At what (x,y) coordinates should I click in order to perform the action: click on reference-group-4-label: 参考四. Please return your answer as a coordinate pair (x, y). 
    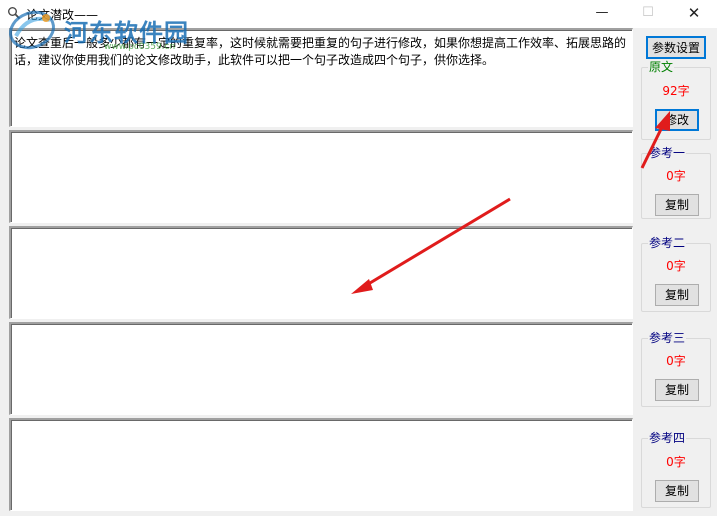
    Looking at the image, I should click on (667, 438).